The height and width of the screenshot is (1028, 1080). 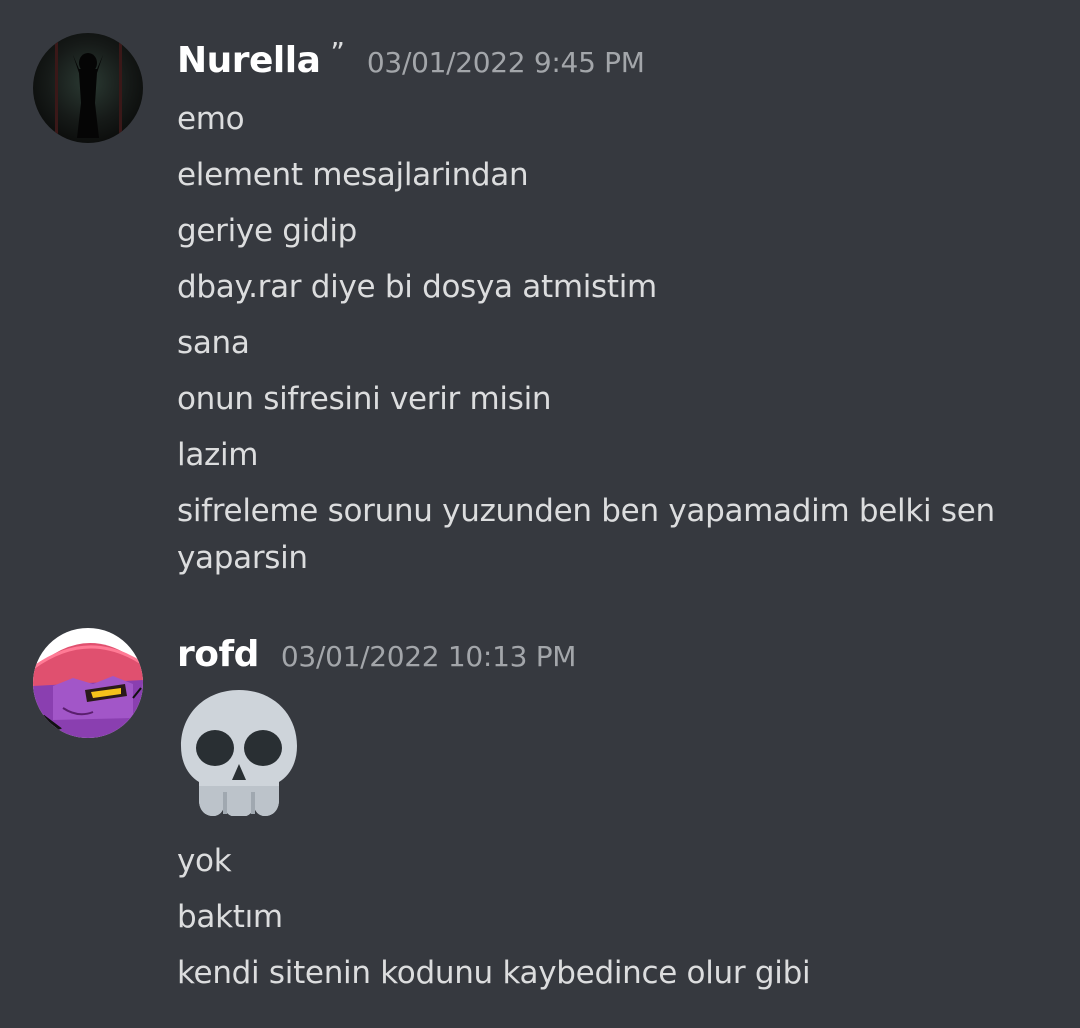 I want to click on message-line: yok, so click(x=204, y=861).